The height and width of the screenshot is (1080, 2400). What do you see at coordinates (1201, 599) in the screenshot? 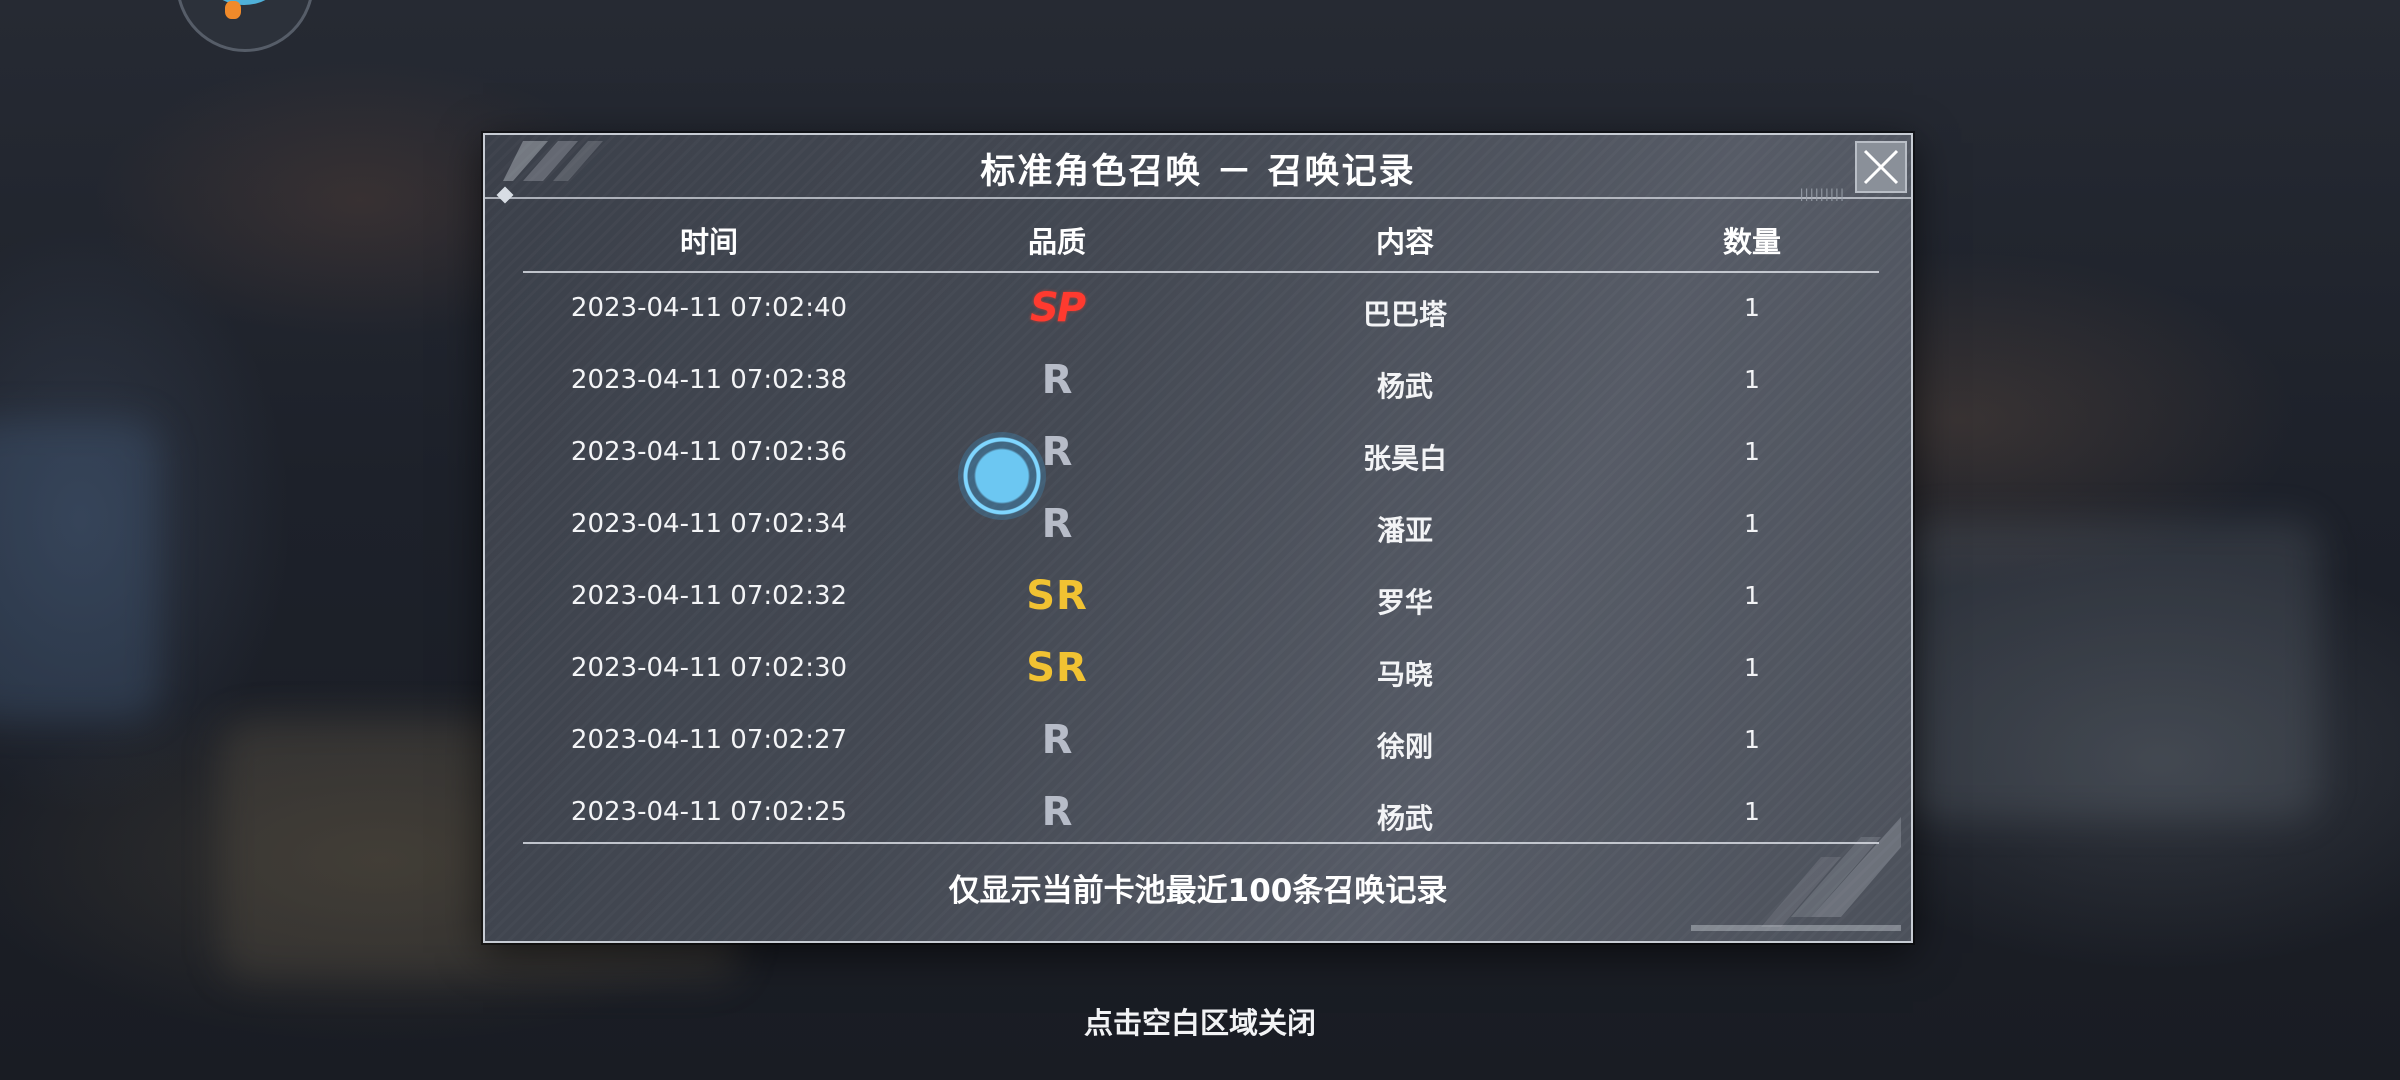
I see `table-row: 2023-04-11 07:02:32 SR 罗华 1` at bounding box center [1201, 599].